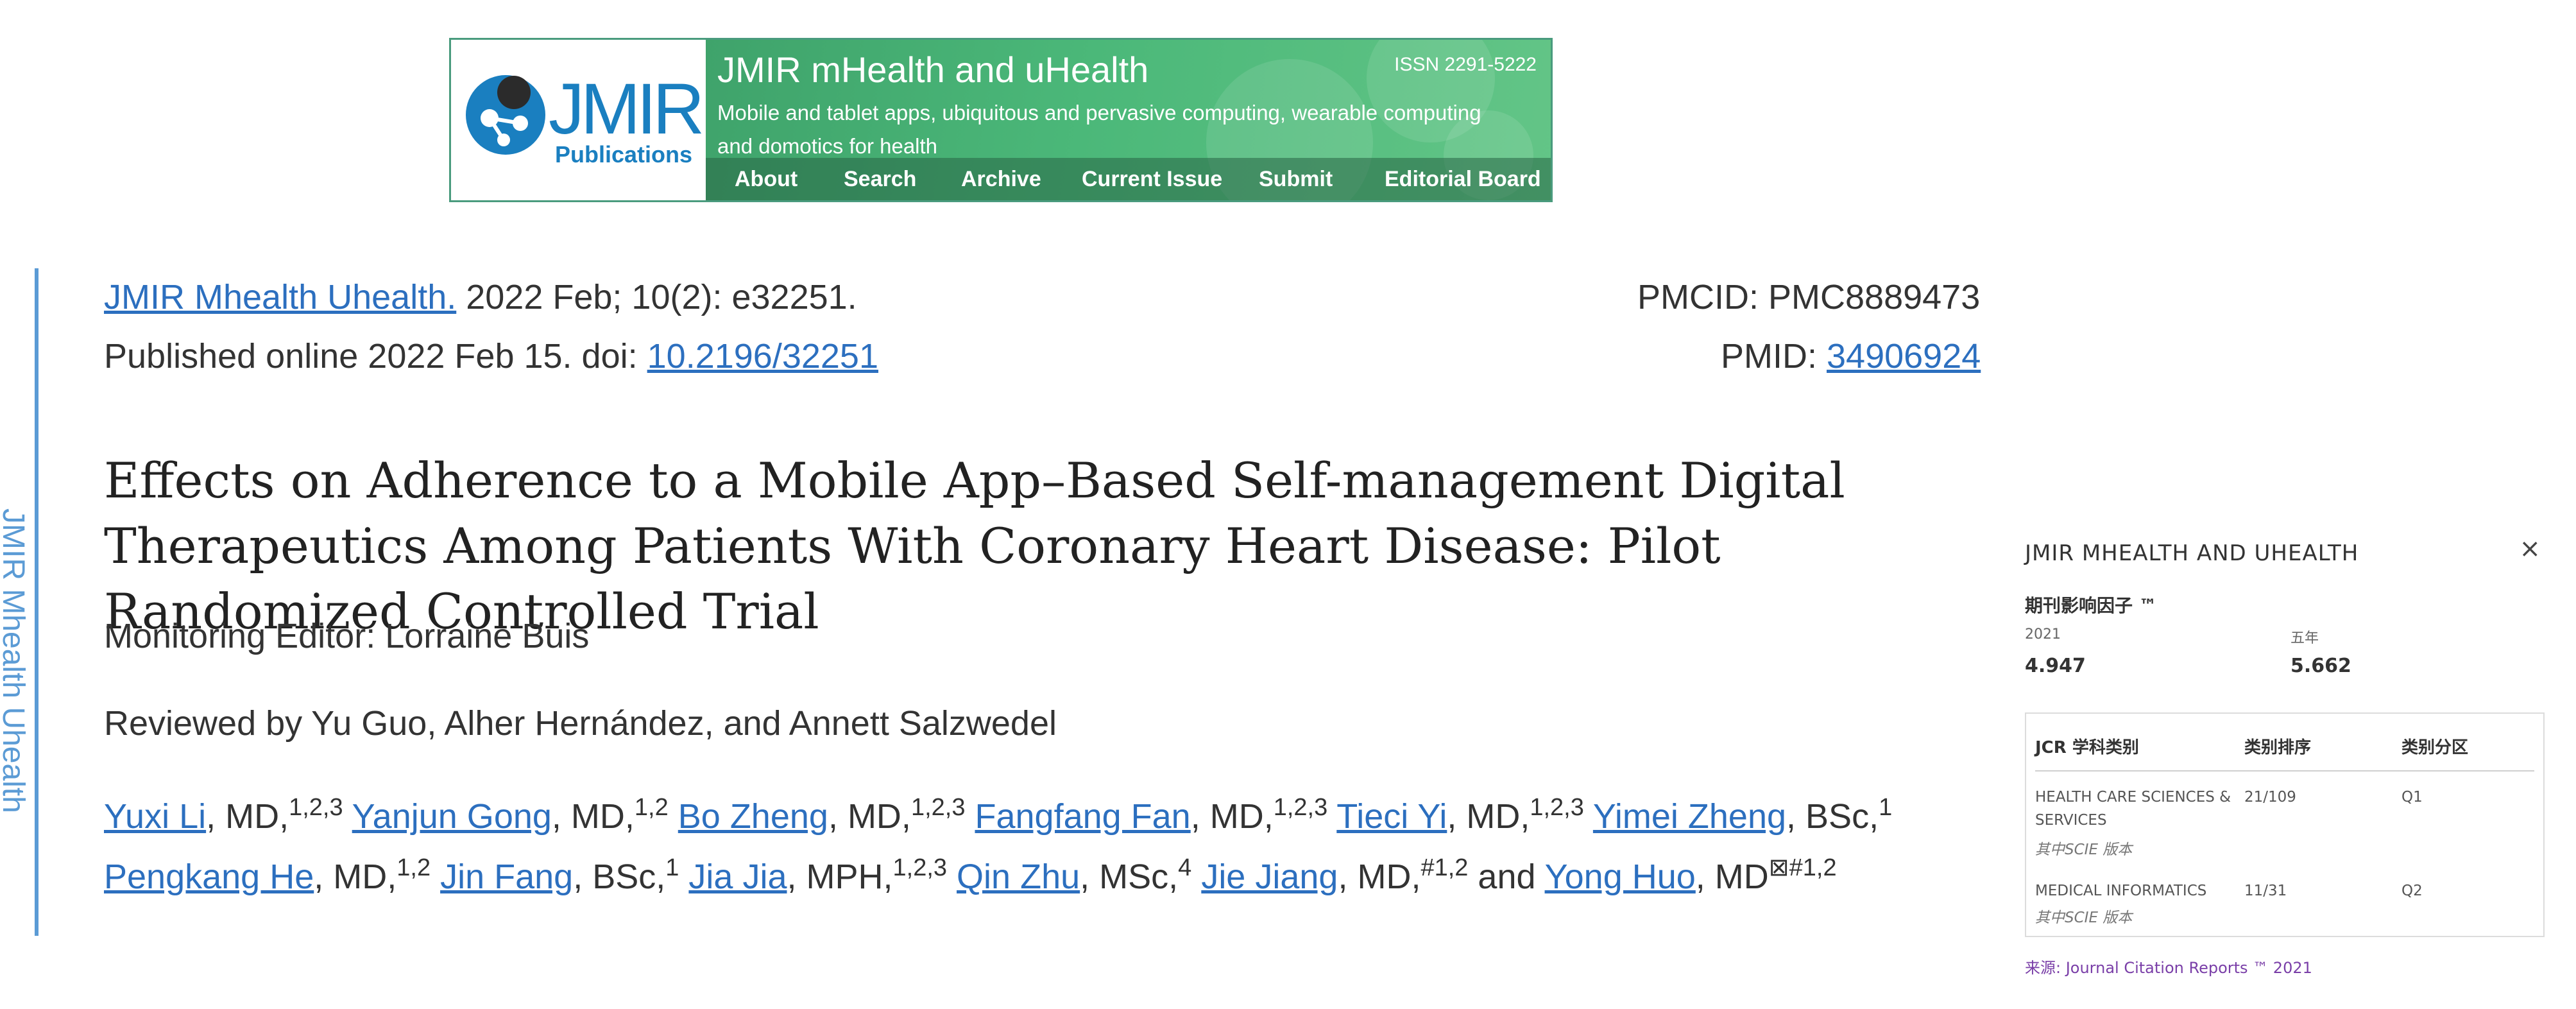  I want to click on author-affiliation: 4, so click(1184, 867).